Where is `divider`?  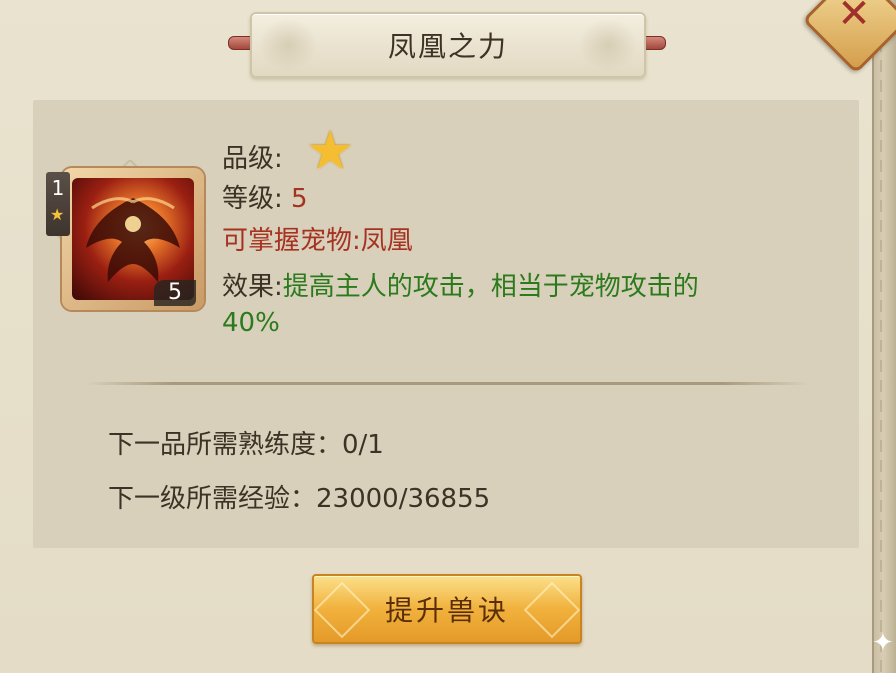
divider is located at coordinates (447, 383).